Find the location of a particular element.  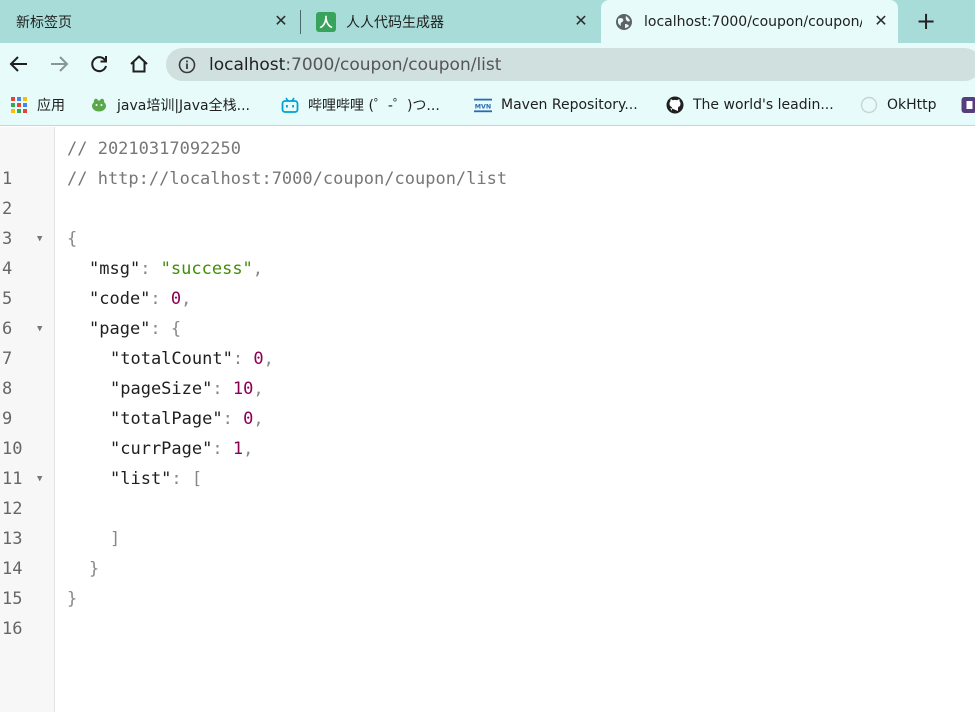

url-text: localhost:7000/coupon/coupon/list is located at coordinates (355, 65).